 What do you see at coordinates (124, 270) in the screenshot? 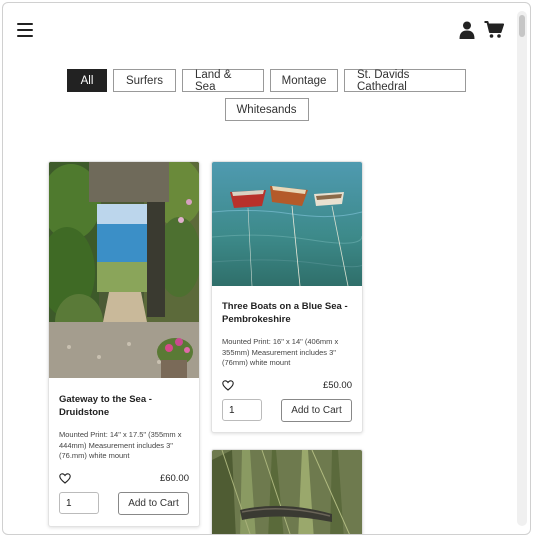
I see `product-image-gateway` at bounding box center [124, 270].